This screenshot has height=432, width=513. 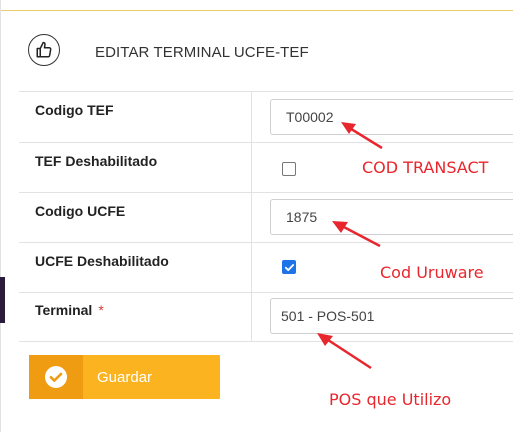 I want to click on annotation-arrows, so click(x=350, y=246).